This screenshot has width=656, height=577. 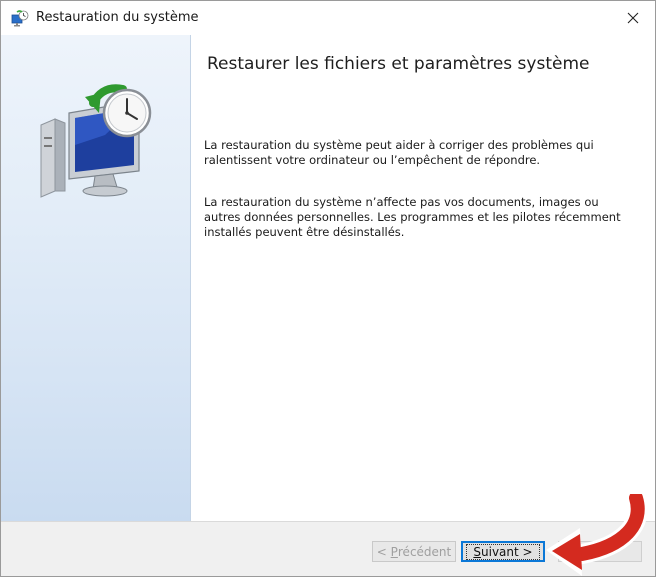 What do you see at coordinates (600, 551) in the screenshot?
I see `cancel-button-obscured` at bounding box center [600, 551].